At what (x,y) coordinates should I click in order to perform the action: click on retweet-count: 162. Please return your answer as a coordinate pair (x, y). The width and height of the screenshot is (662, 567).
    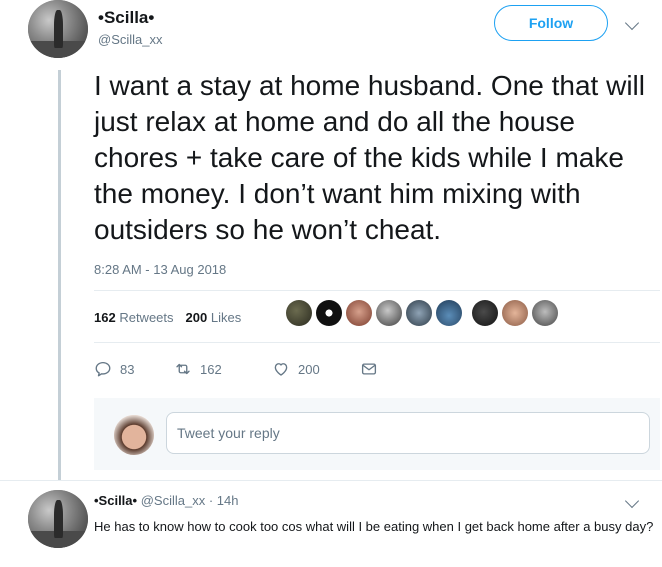
    Looking at the image, I should click on (211, 369).